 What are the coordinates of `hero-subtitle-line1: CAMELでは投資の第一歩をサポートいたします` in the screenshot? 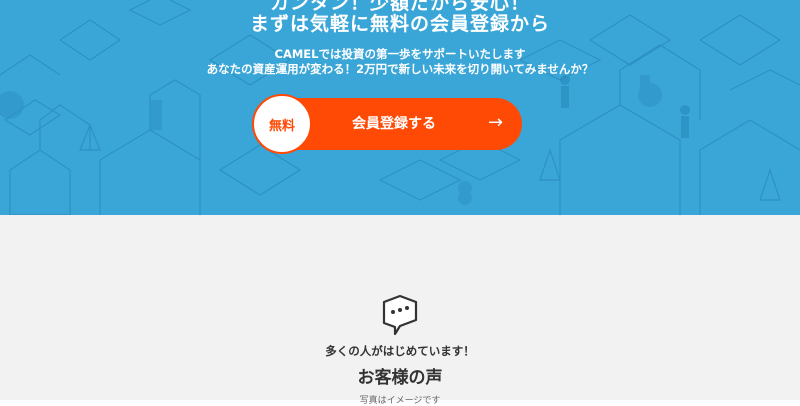 It's located at (400, 54).